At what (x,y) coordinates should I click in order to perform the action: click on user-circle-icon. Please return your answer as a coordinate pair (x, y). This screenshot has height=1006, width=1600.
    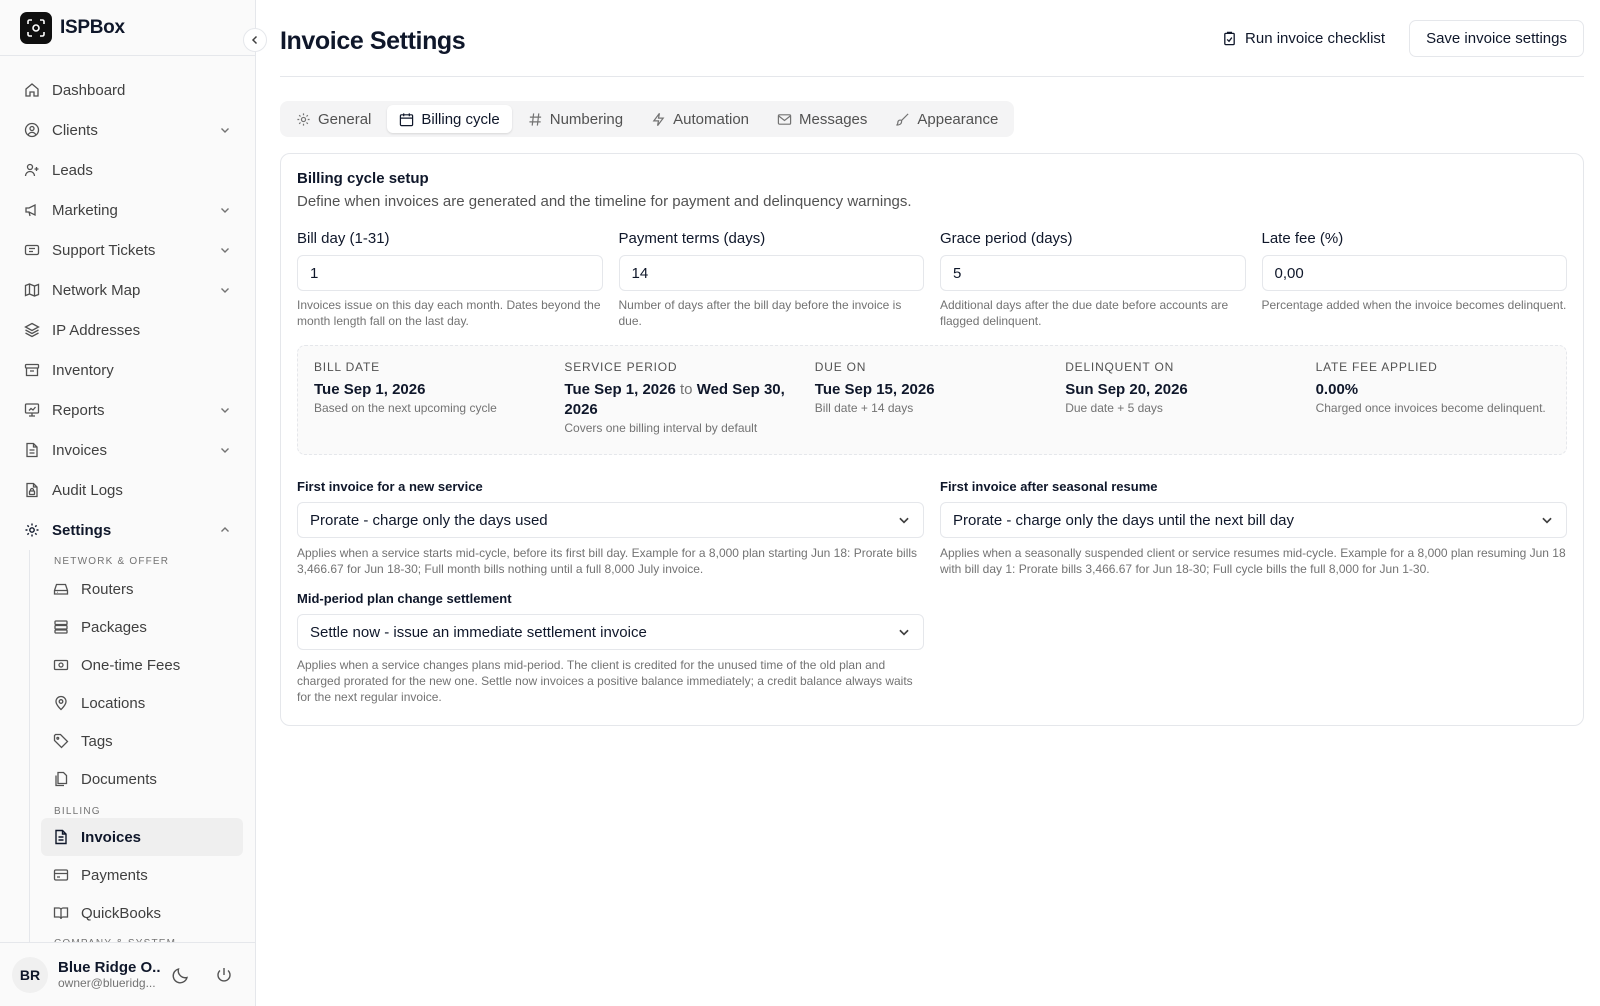
    Looking at the image, I should click on (32, 130).